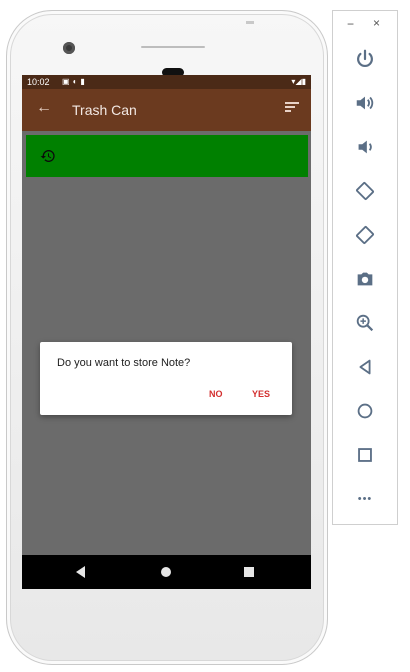  I want to click on yes-button: YES, so click(261, 394).